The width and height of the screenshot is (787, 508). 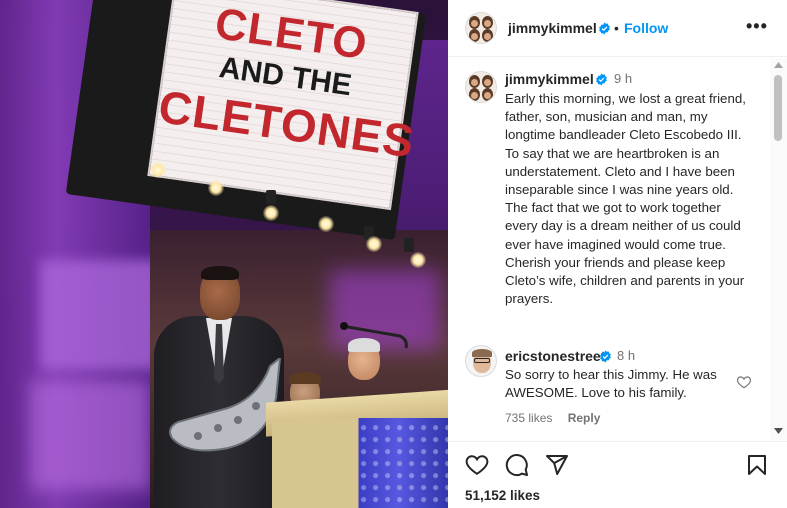 I want to click on comments-scrollbar, so click(x=778, y=249).